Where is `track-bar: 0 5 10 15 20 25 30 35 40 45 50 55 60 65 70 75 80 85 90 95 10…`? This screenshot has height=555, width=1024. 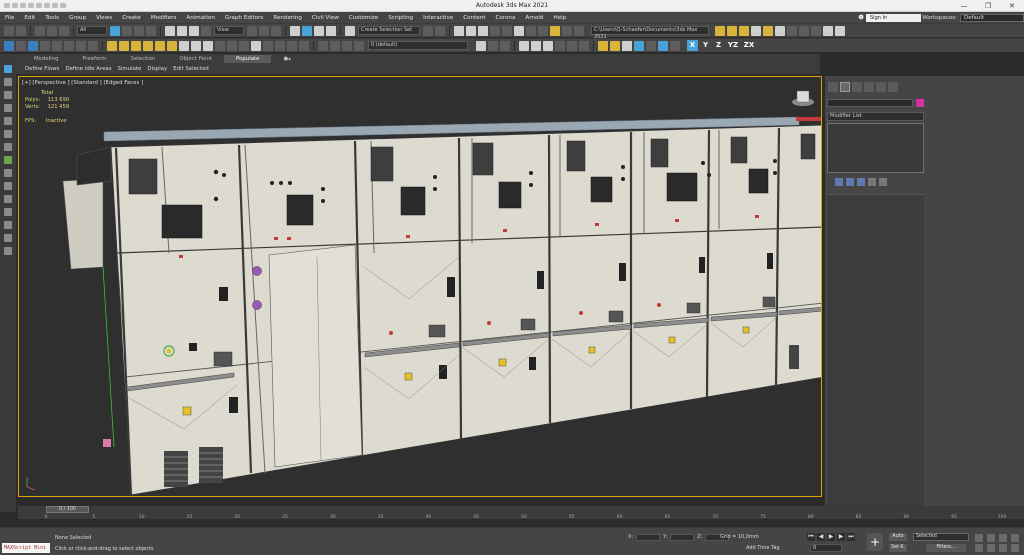 track-bar: 0 5 10 15 20 25 30 35 40 45 50 55 60 65 70 75 80 85 90 95 10… is located at coordinates (526, 517).